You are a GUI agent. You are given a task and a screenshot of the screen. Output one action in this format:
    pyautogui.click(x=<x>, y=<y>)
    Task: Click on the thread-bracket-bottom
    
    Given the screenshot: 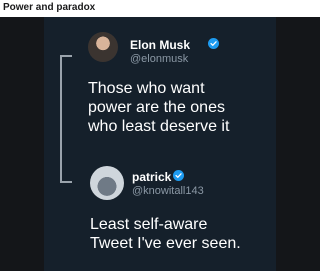 What is the action you would take?
    pyautogui.click(x=66, y=182)
    